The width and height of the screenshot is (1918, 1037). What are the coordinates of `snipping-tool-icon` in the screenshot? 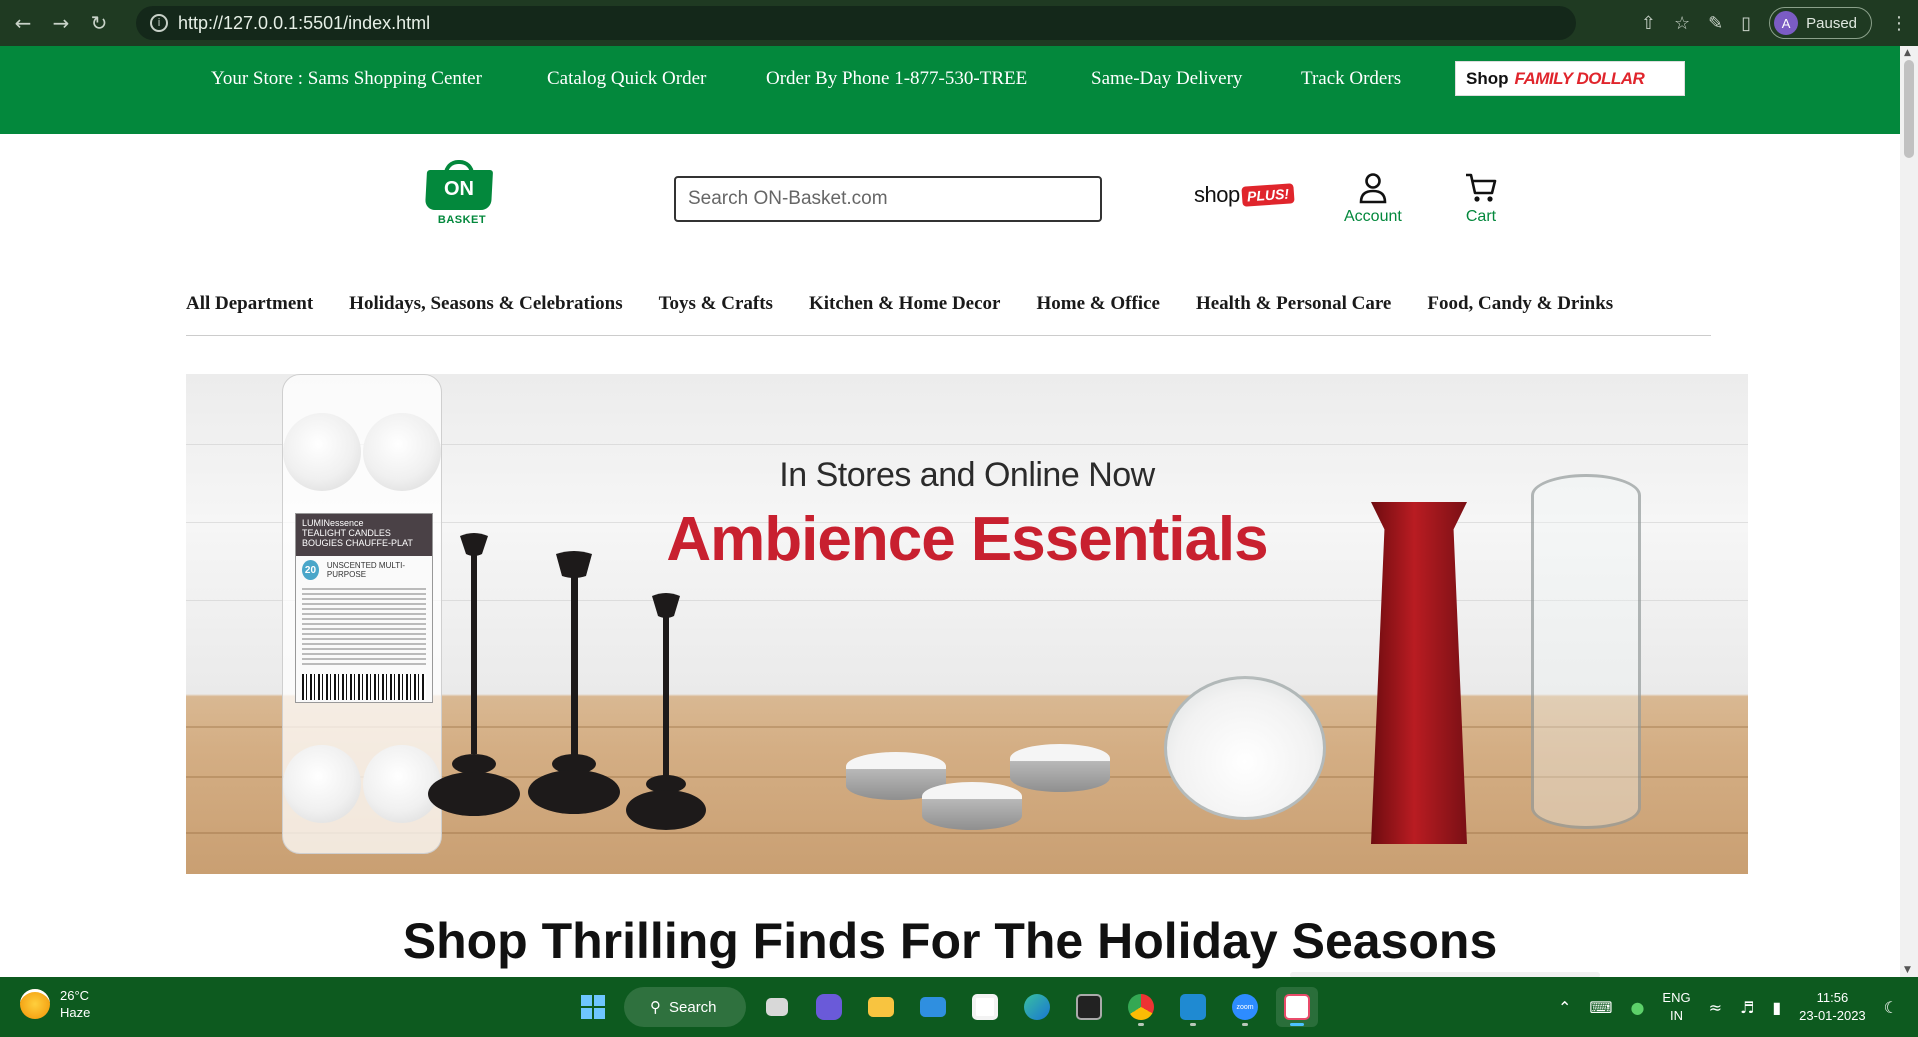 It's located at (1297, 1007).